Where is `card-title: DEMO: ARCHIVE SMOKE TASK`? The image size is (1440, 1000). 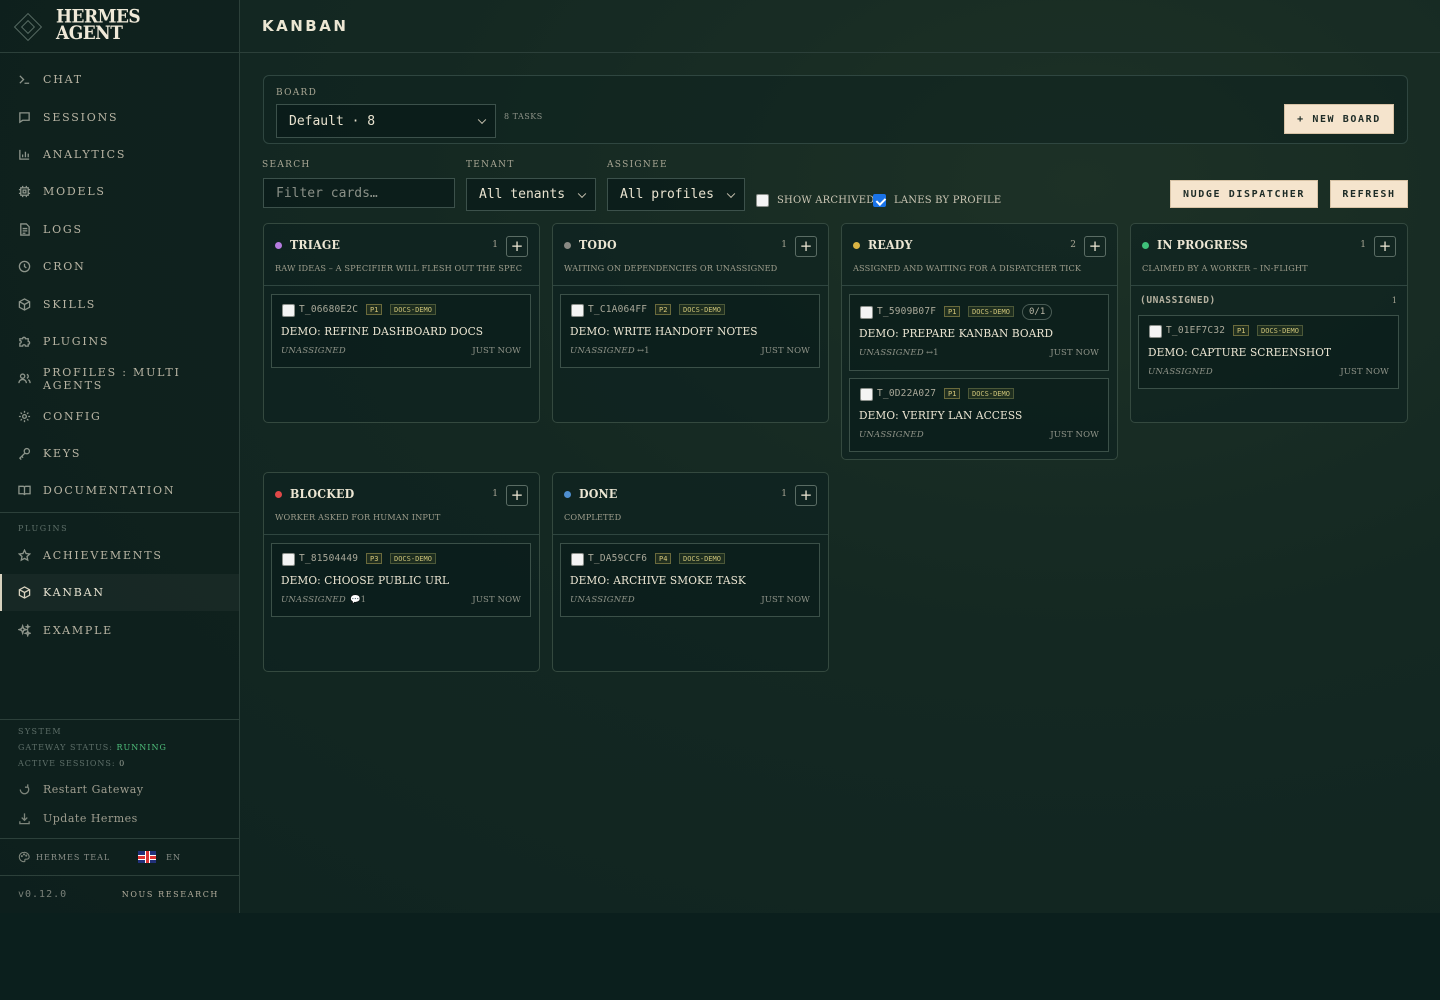 card-title: DEMO: ARCHIVE SMOKE TASK is located at coordinates (658, 580).